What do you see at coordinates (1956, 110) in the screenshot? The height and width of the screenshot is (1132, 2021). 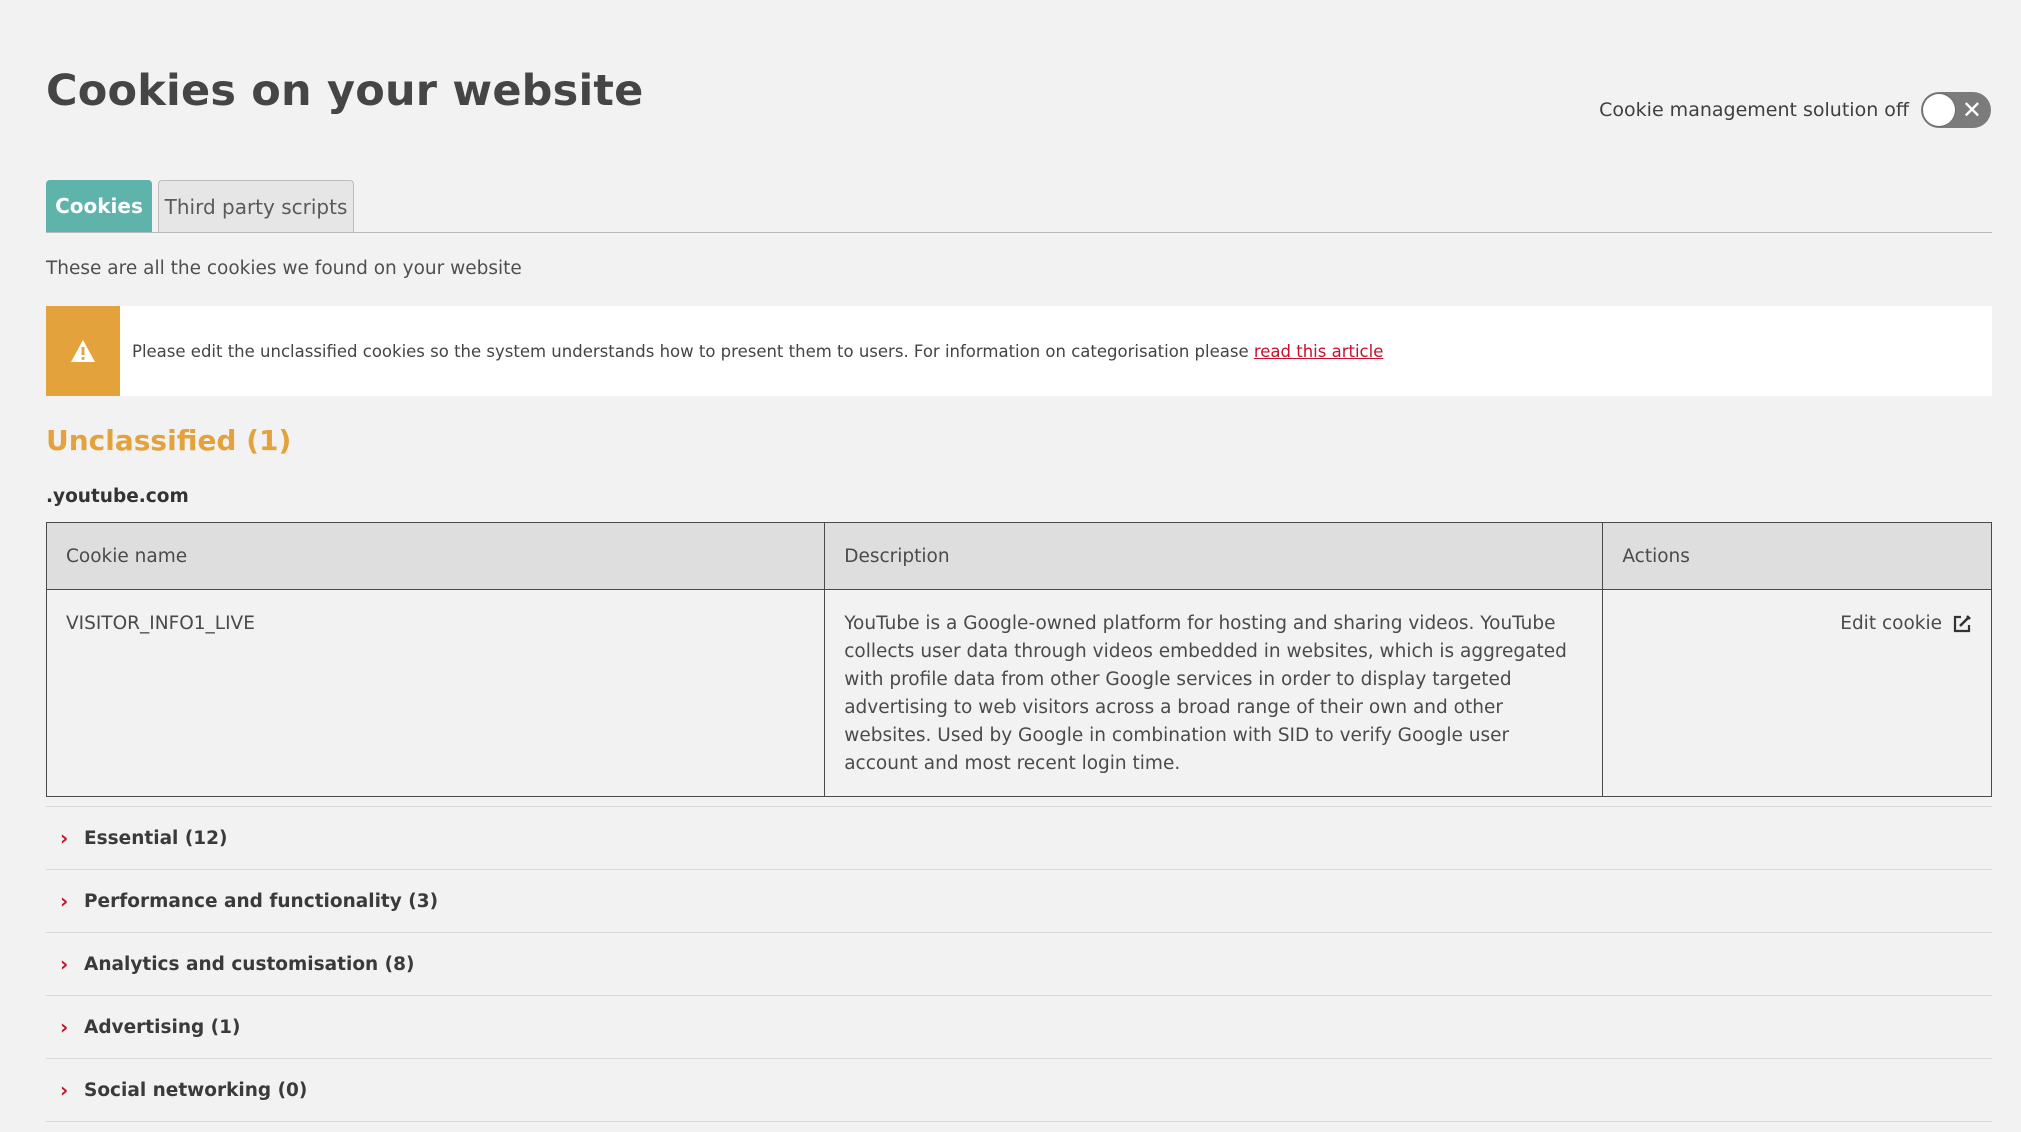 I see `cookie-management-toggle: ✕` at bounding box center [1956, 110].